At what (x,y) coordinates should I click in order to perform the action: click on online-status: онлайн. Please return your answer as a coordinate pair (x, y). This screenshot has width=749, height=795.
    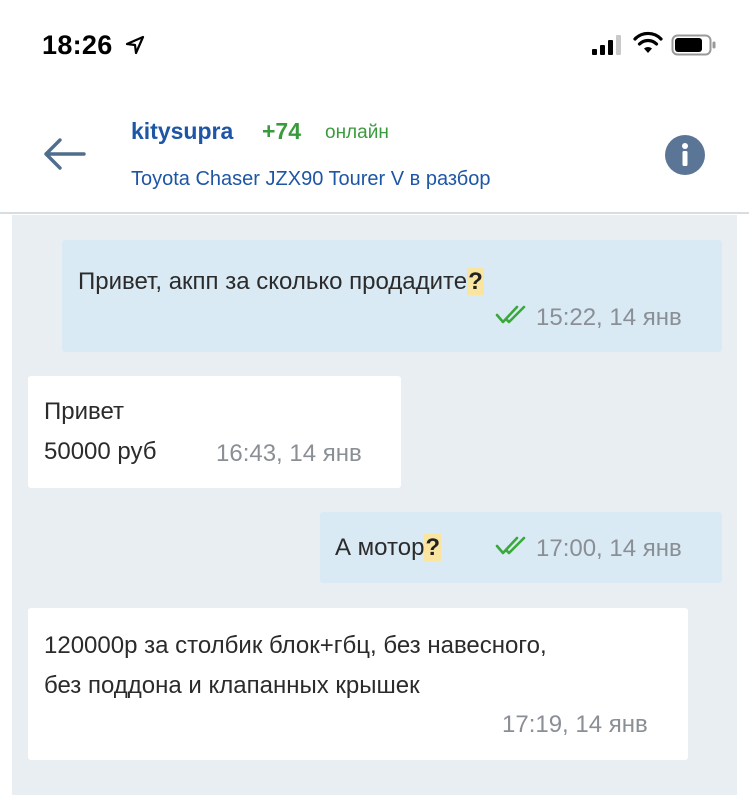
    Looking at the image, I should click on (357, 132).